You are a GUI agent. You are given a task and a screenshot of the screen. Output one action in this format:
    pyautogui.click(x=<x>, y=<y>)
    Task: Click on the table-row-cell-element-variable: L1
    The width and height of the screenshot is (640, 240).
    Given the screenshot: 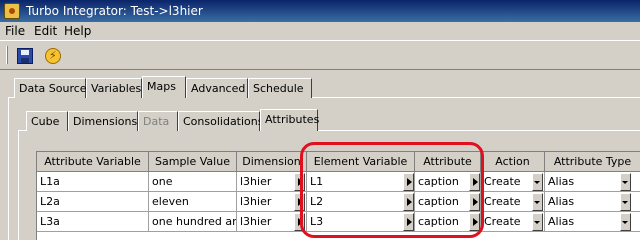 What is the action you would take?
    pyautogui.click(x=361, y=182)
    